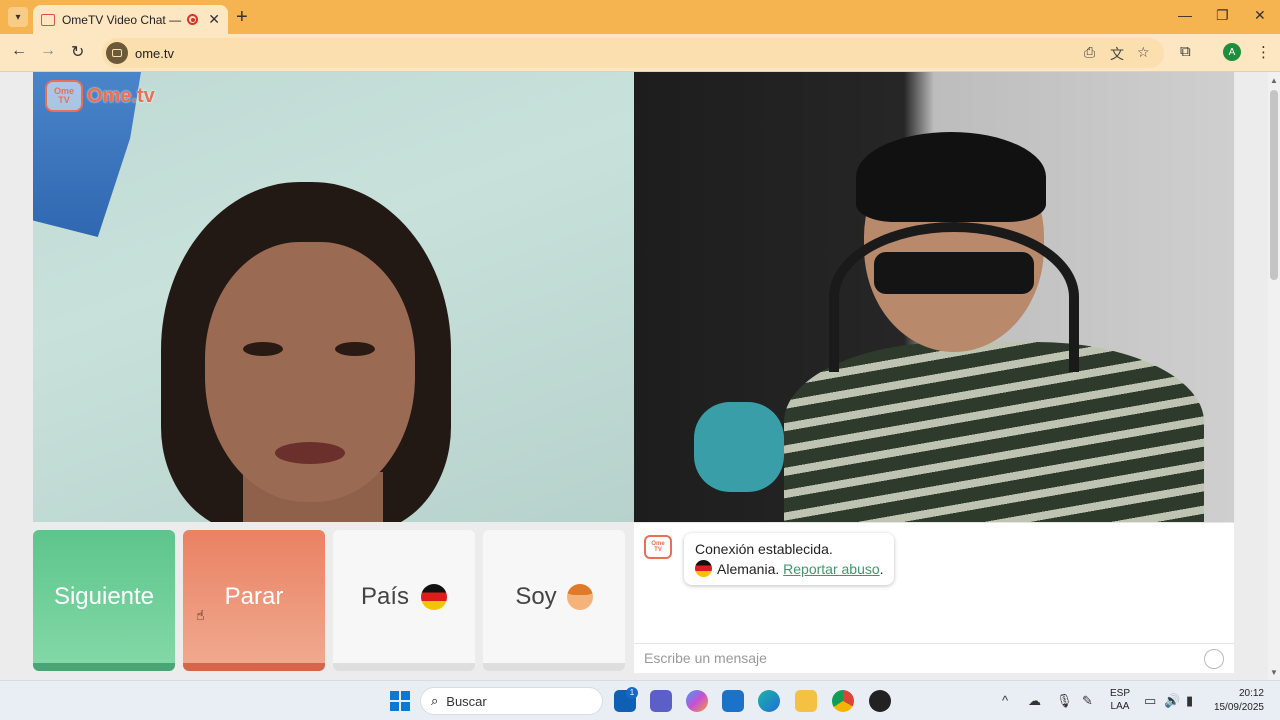 Image resolution: width=1280 pixels, height=720 pixels. I want to click on message-input, so click(914, 658).